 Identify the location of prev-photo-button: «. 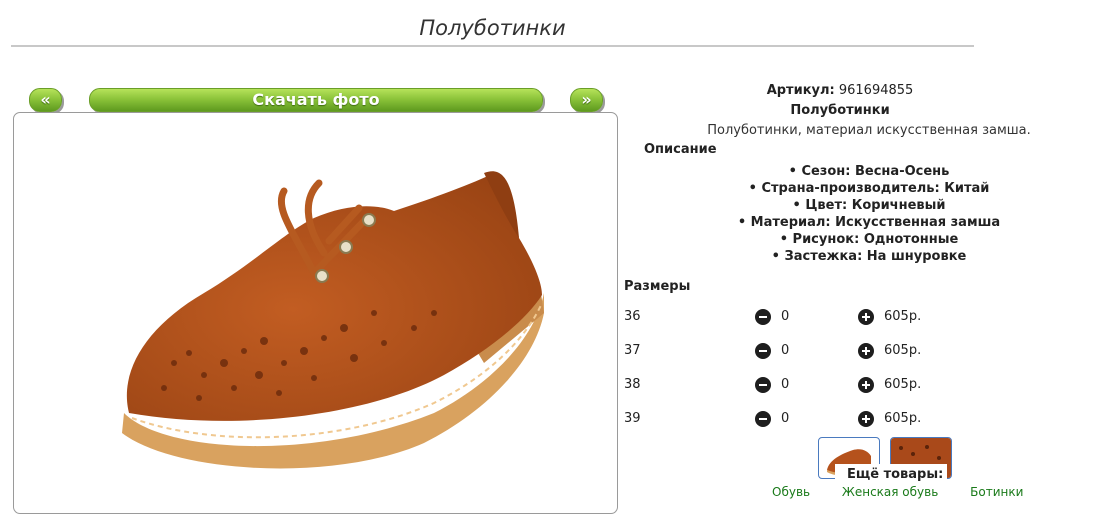
(45, 100).